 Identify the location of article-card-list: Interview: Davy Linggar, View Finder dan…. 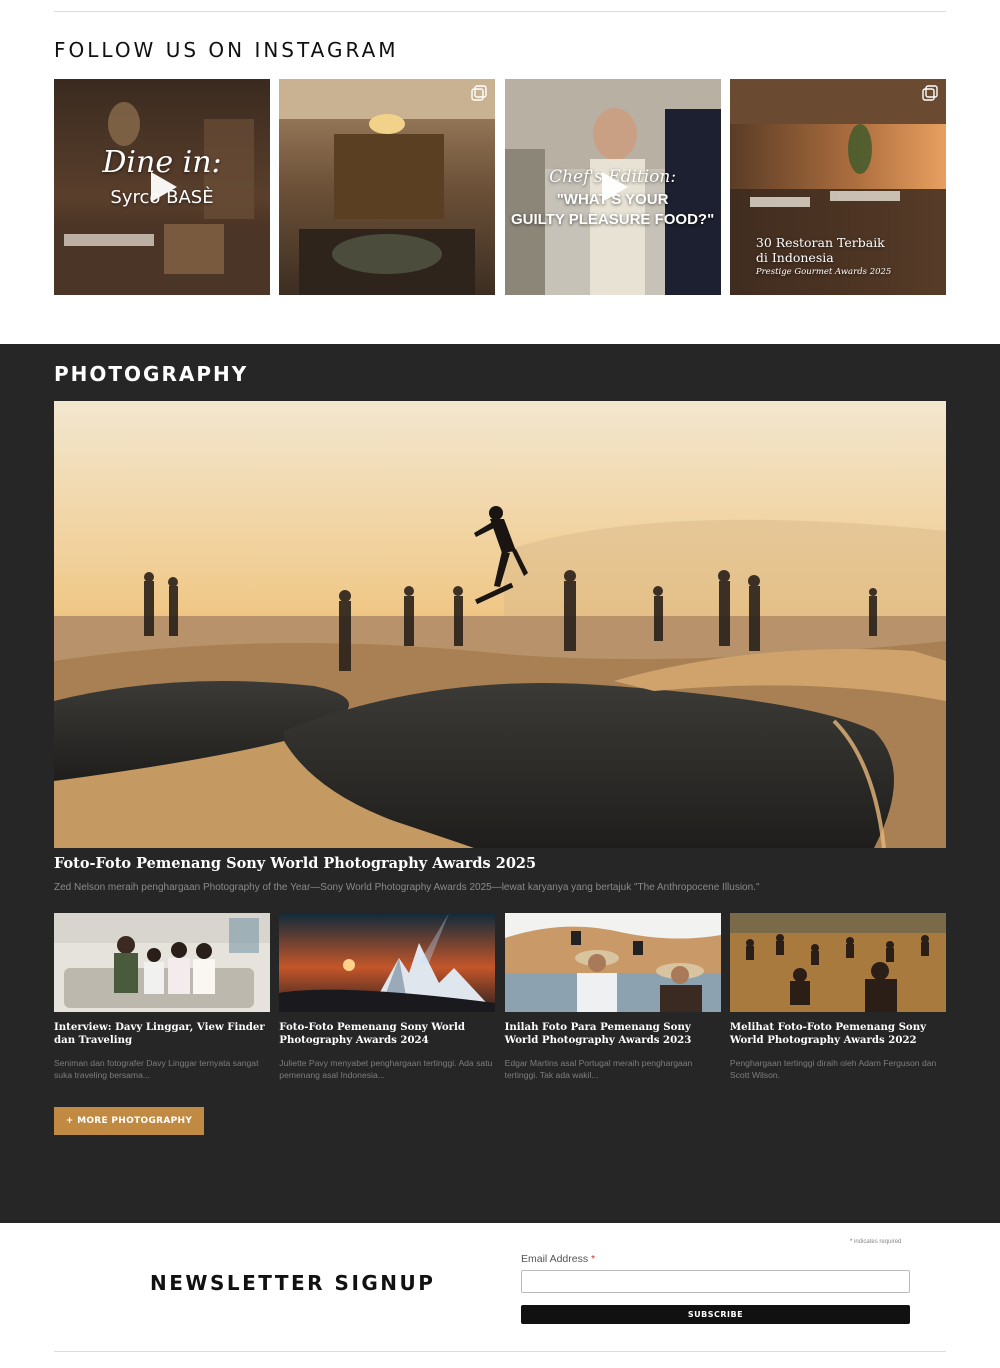
(500, 997).